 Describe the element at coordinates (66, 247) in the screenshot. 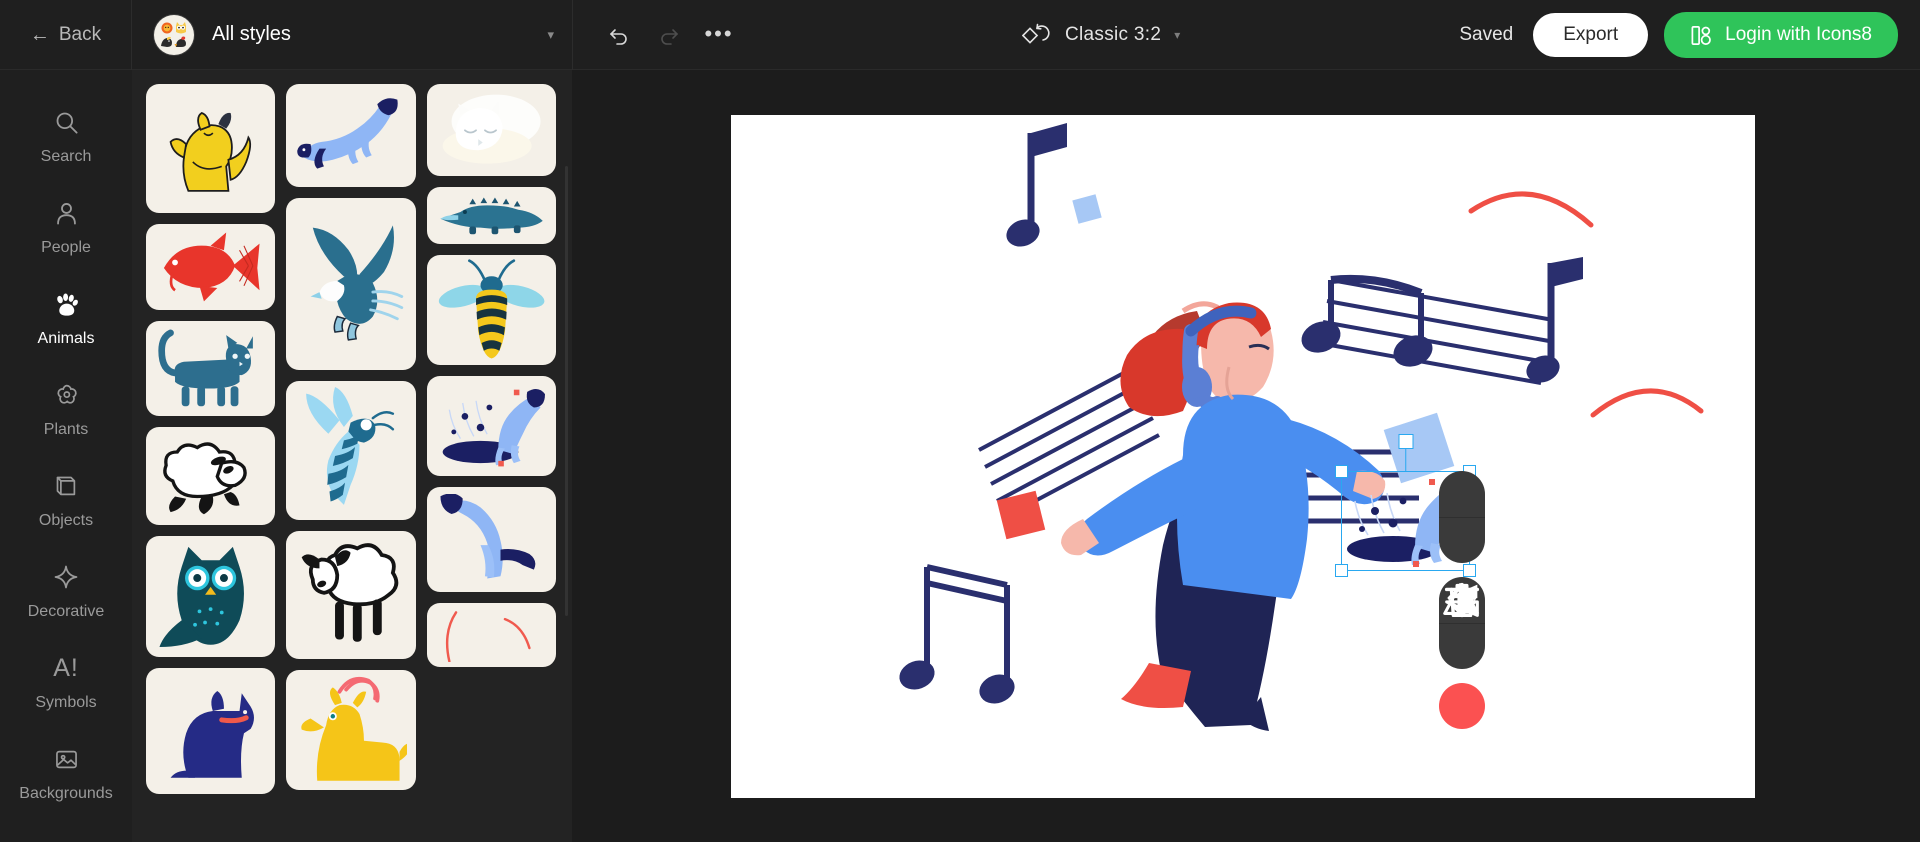

I see `sidebar-item-label: People` at that location.